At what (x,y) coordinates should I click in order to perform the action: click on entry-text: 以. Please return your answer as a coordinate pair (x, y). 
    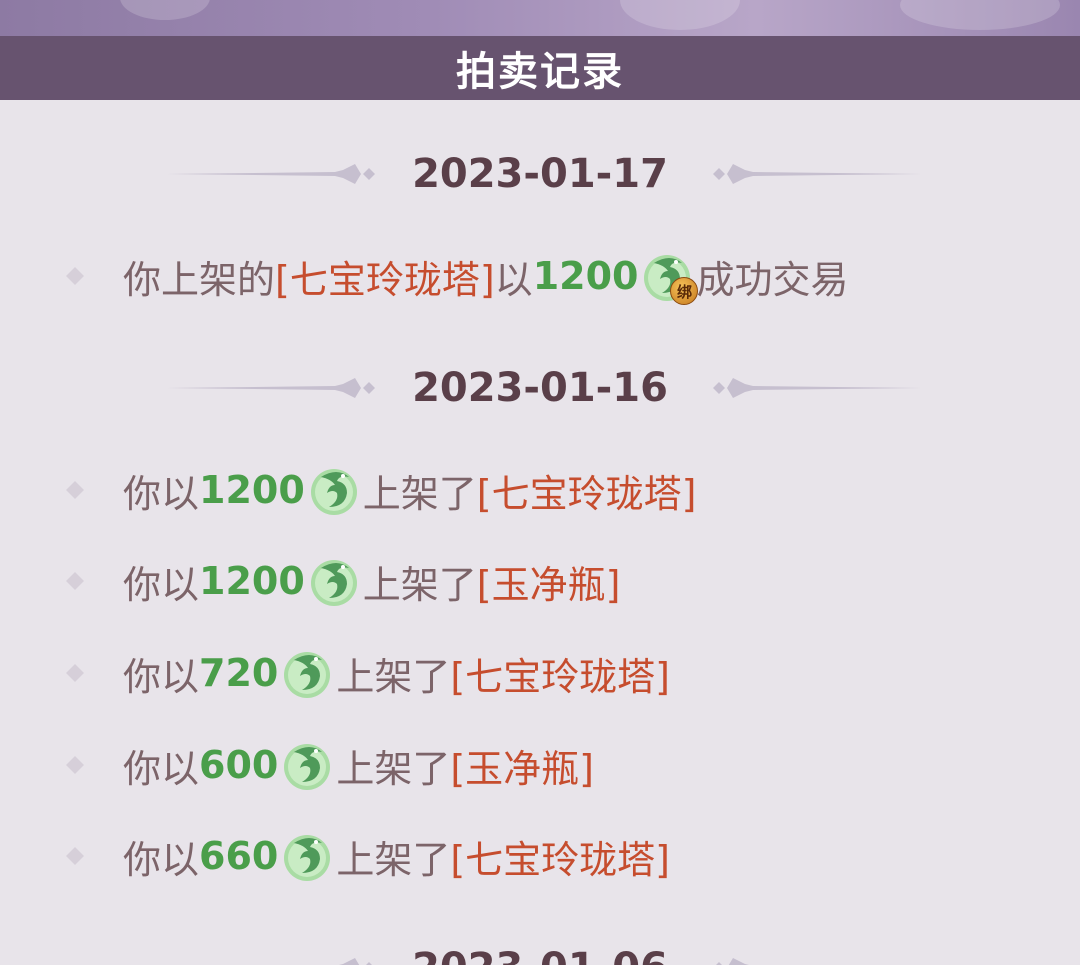
    Looking at the image, I should click on (513, 279).